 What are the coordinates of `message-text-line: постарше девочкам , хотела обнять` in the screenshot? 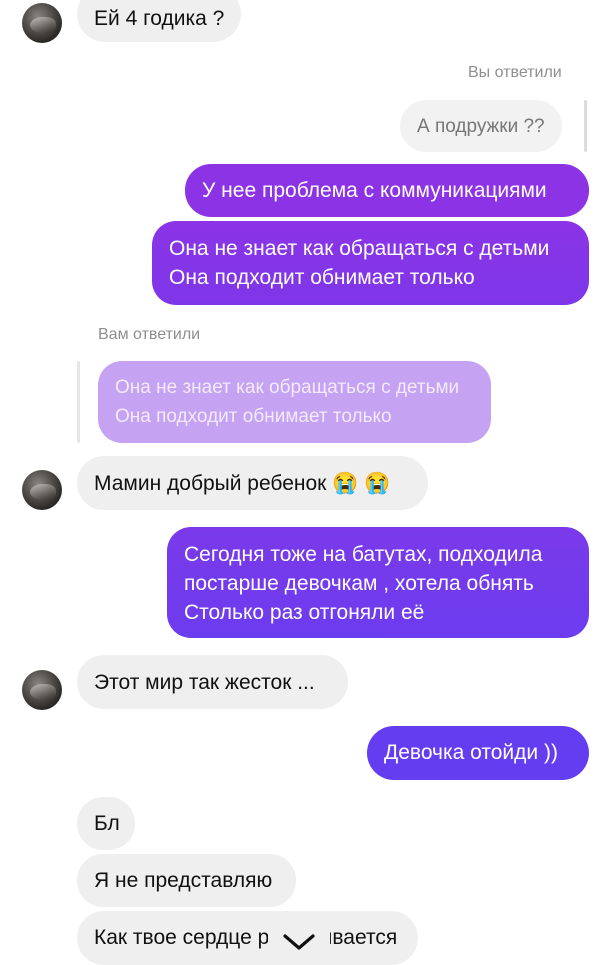 It's located at (359, 583).